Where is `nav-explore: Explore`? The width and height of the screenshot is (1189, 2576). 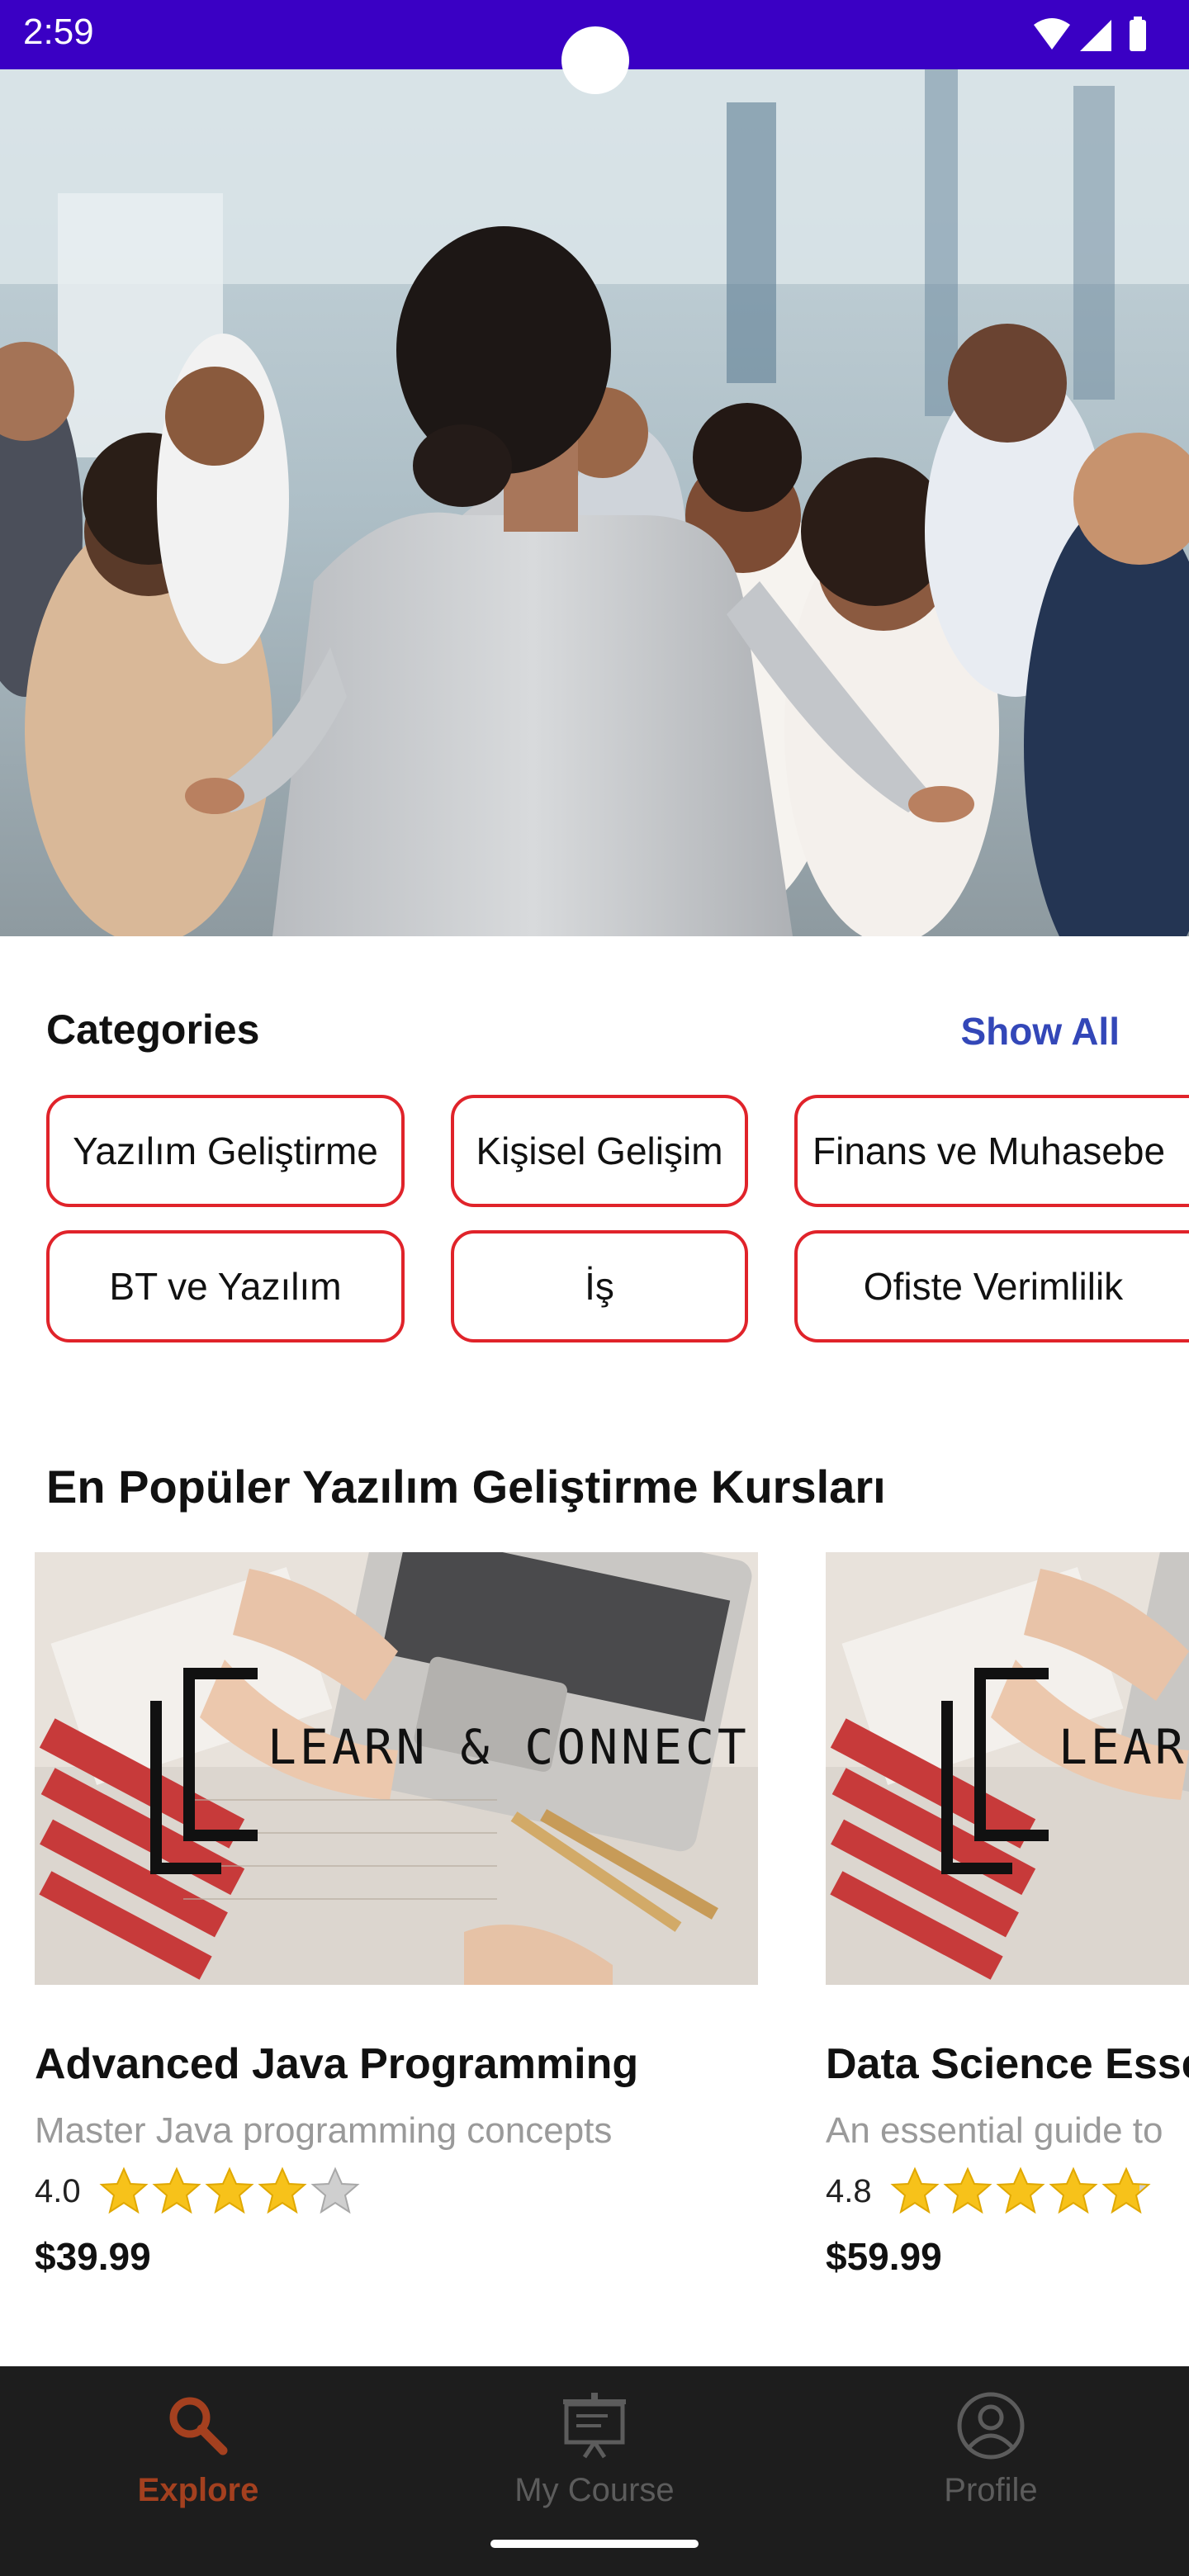
nav-explore: Explore is located at coordinates (198, 2453).